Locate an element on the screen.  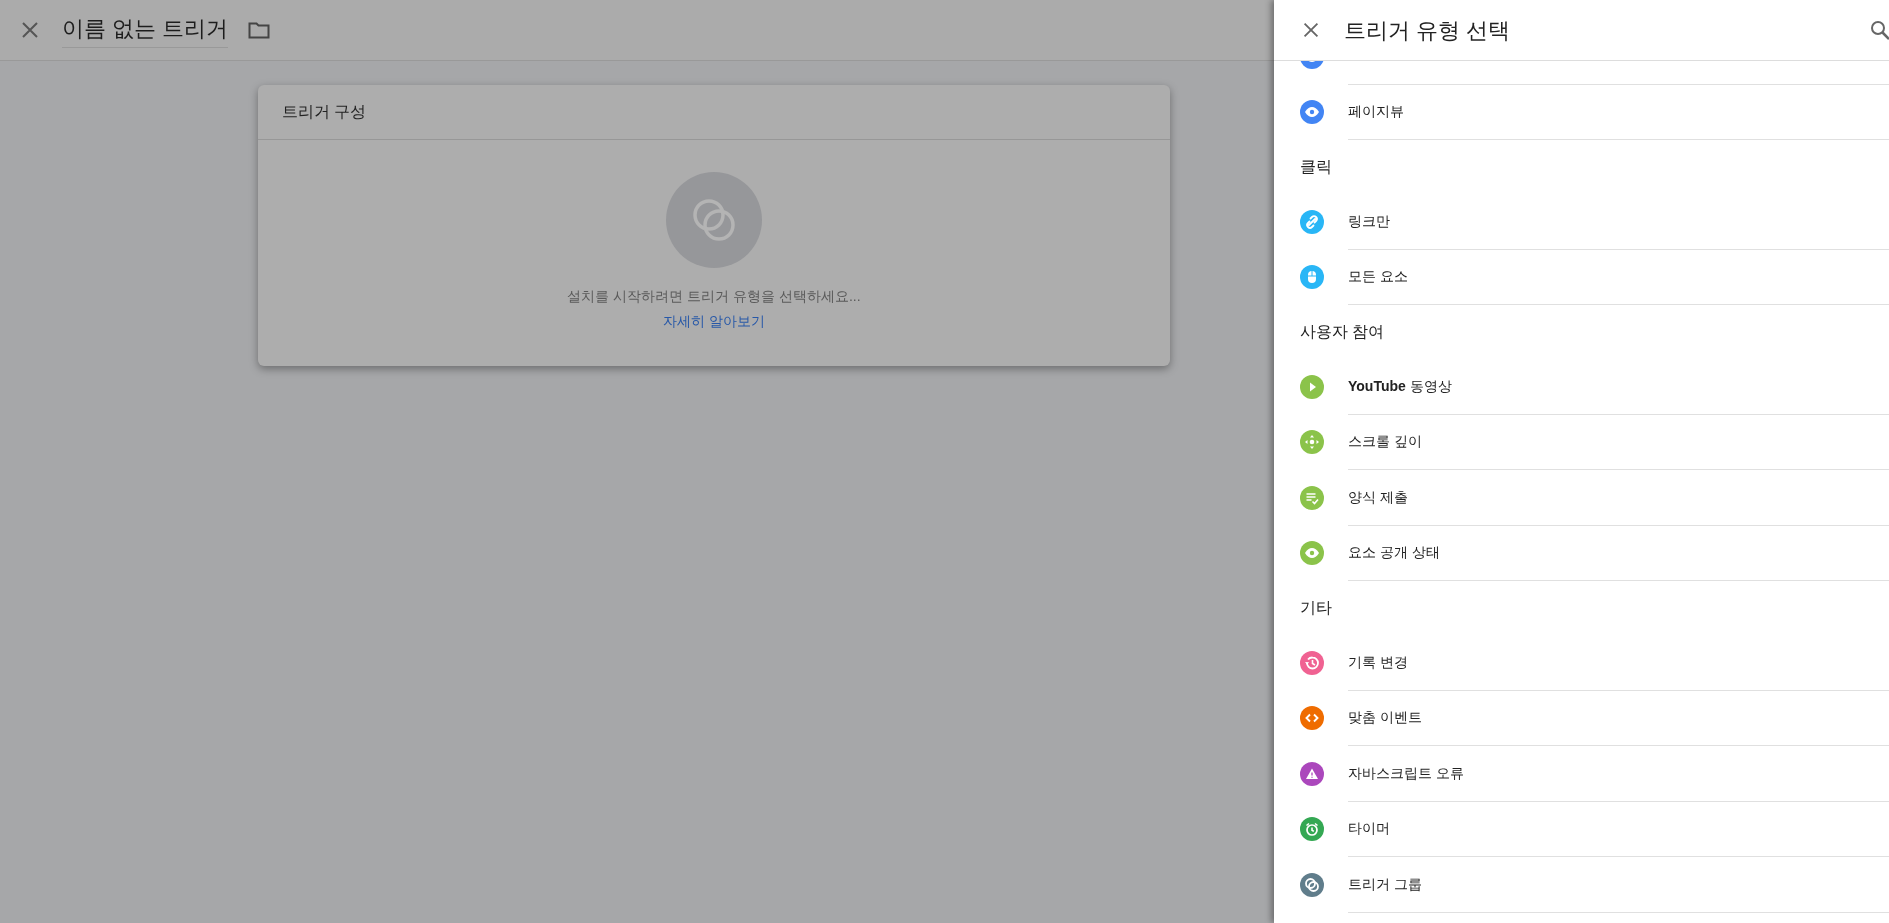
folder-icon is located at coordinates (259, 30).